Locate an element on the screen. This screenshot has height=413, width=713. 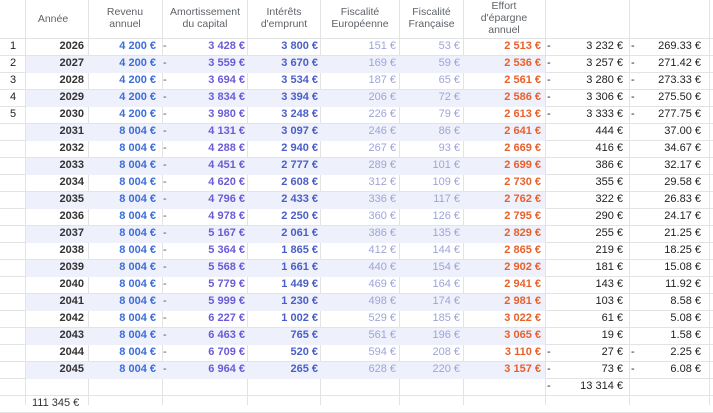
cell-fiscalite-fr: 59 € is located at coordinates (431, 63).